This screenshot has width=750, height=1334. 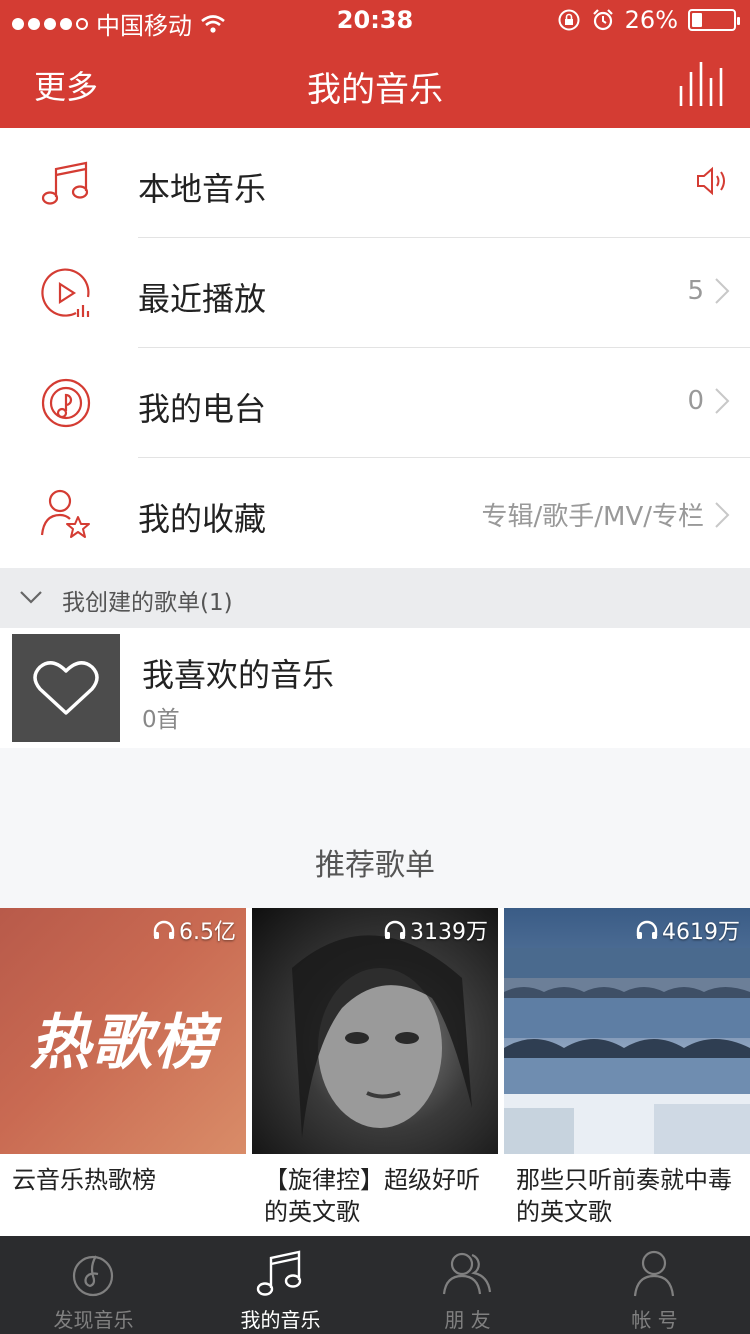 I want to click on recommend-cover-3: 4619万, so click(x=627, y=1031).